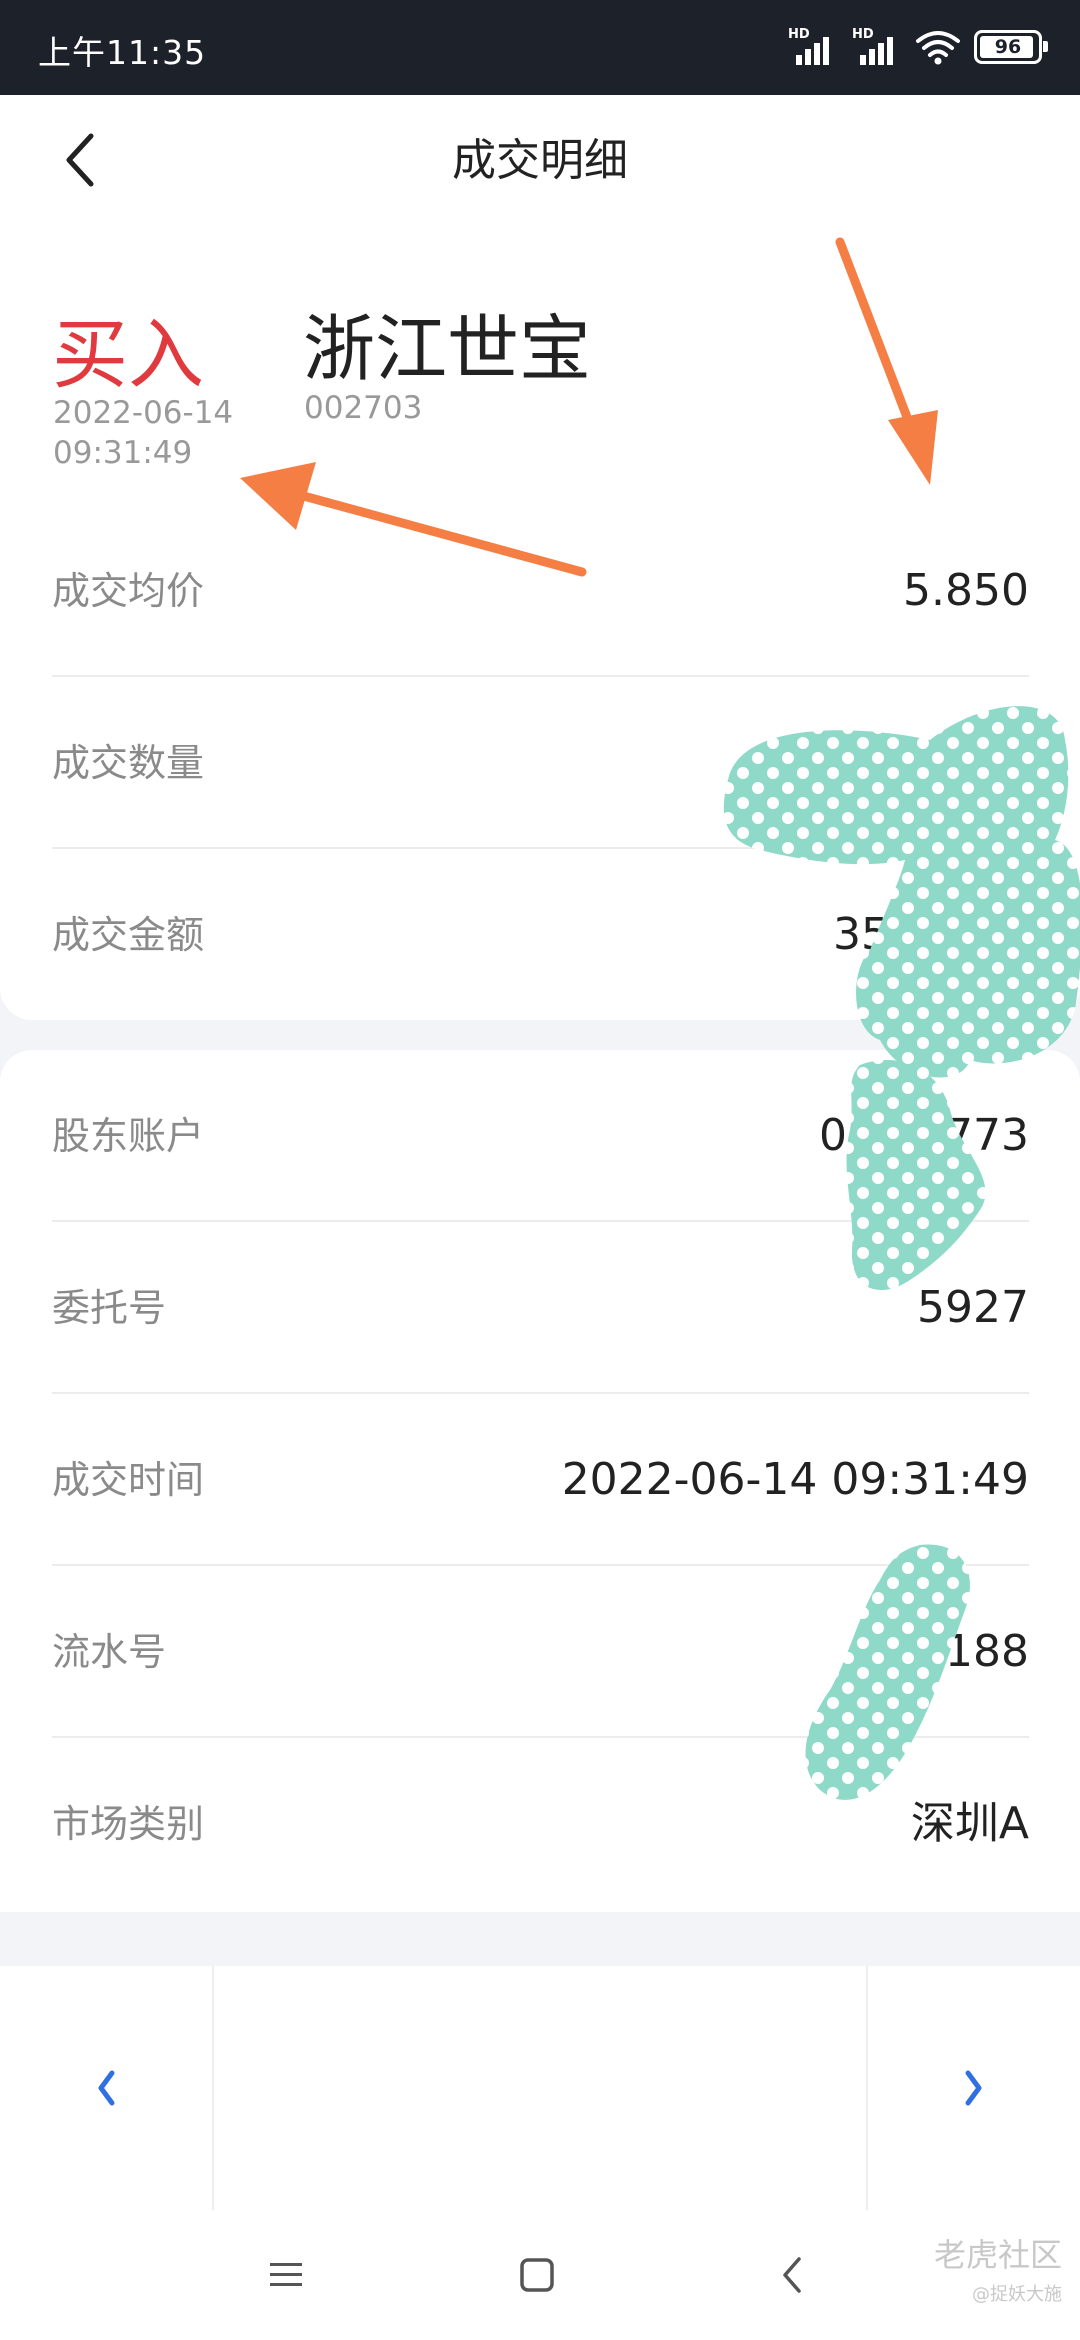  I want to click on stock-code: 002703, so click(363, 408).